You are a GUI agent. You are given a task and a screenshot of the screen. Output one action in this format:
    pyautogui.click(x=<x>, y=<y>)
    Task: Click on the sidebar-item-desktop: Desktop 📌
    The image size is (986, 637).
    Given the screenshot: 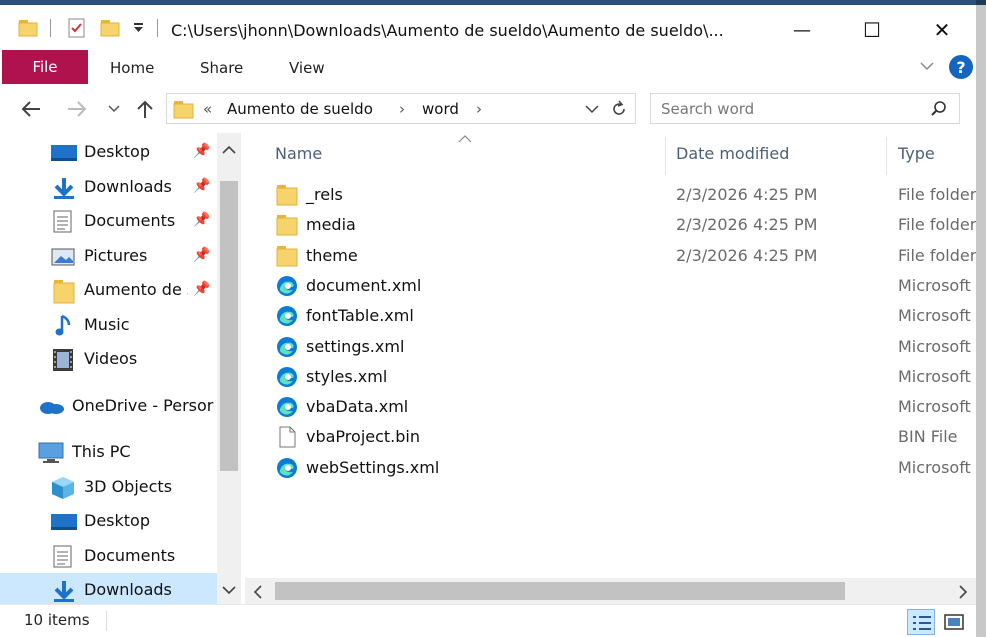 What is the action you would take?
    pyautogui.click(x=108, y=152)
    